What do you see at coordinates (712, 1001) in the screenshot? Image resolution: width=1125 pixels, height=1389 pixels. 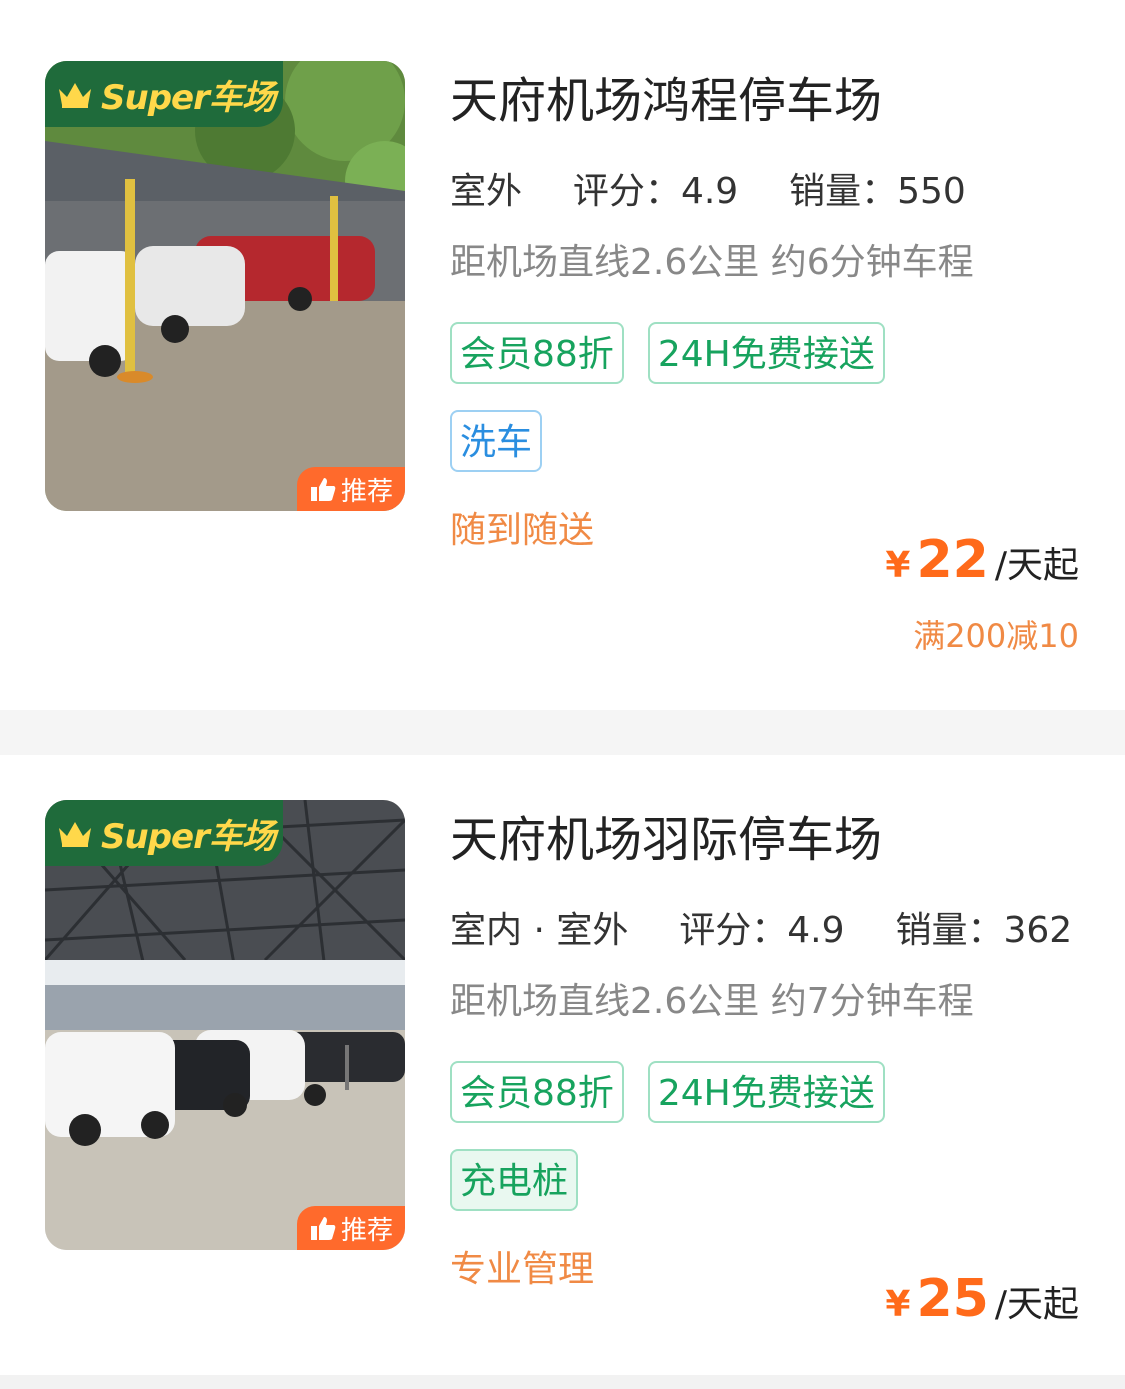 I see `distance-info: 距机场直线2.6公里 约7分钟车程` at bounding box center [712, 1001].